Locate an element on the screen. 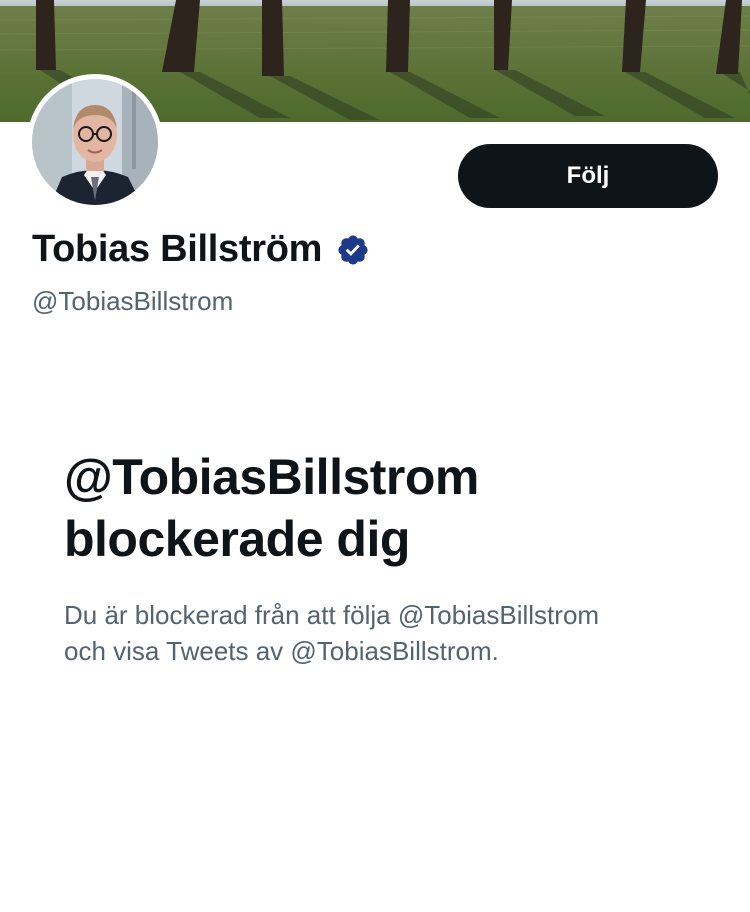  blocked-description-line-2: och visa Tweets av @TobiasBillstrom. is located at coordinates (281, 651).